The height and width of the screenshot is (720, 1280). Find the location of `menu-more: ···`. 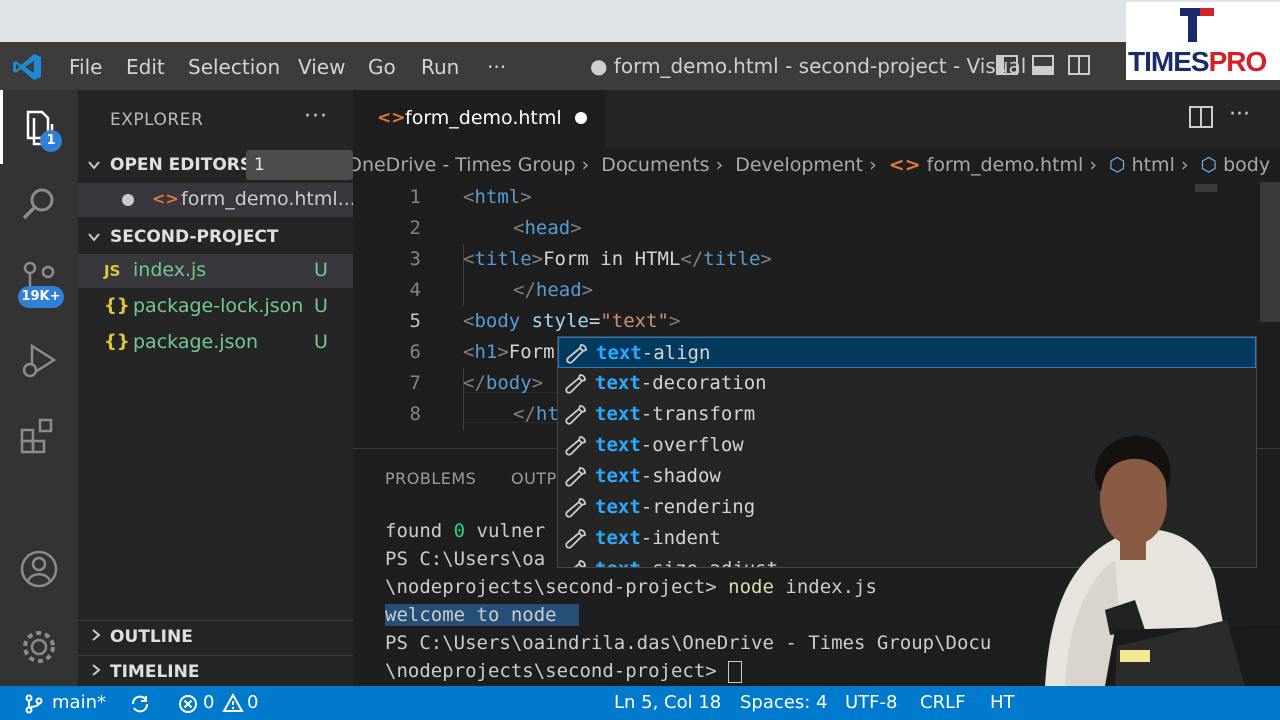

menu-more: ··· is located at coordinates (496, 67).